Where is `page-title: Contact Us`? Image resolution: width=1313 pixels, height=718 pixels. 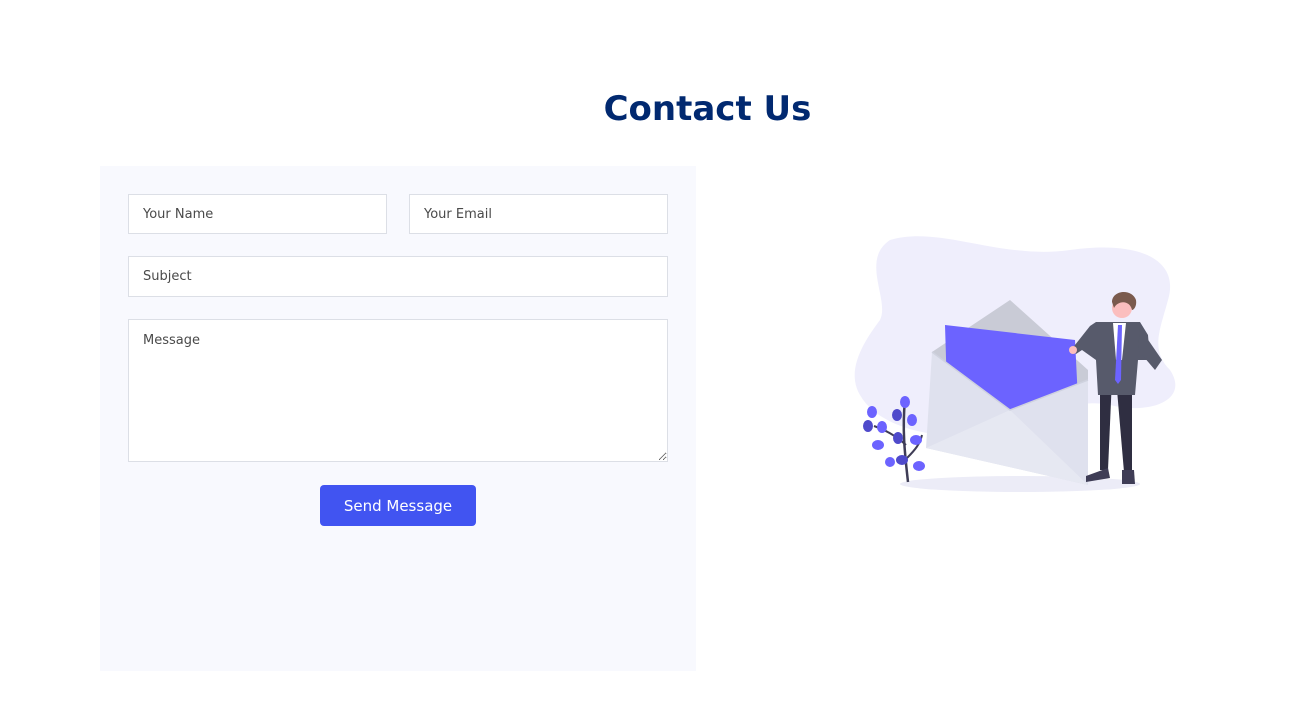 page-title: Contact Us is located at coordinates (707, 109).